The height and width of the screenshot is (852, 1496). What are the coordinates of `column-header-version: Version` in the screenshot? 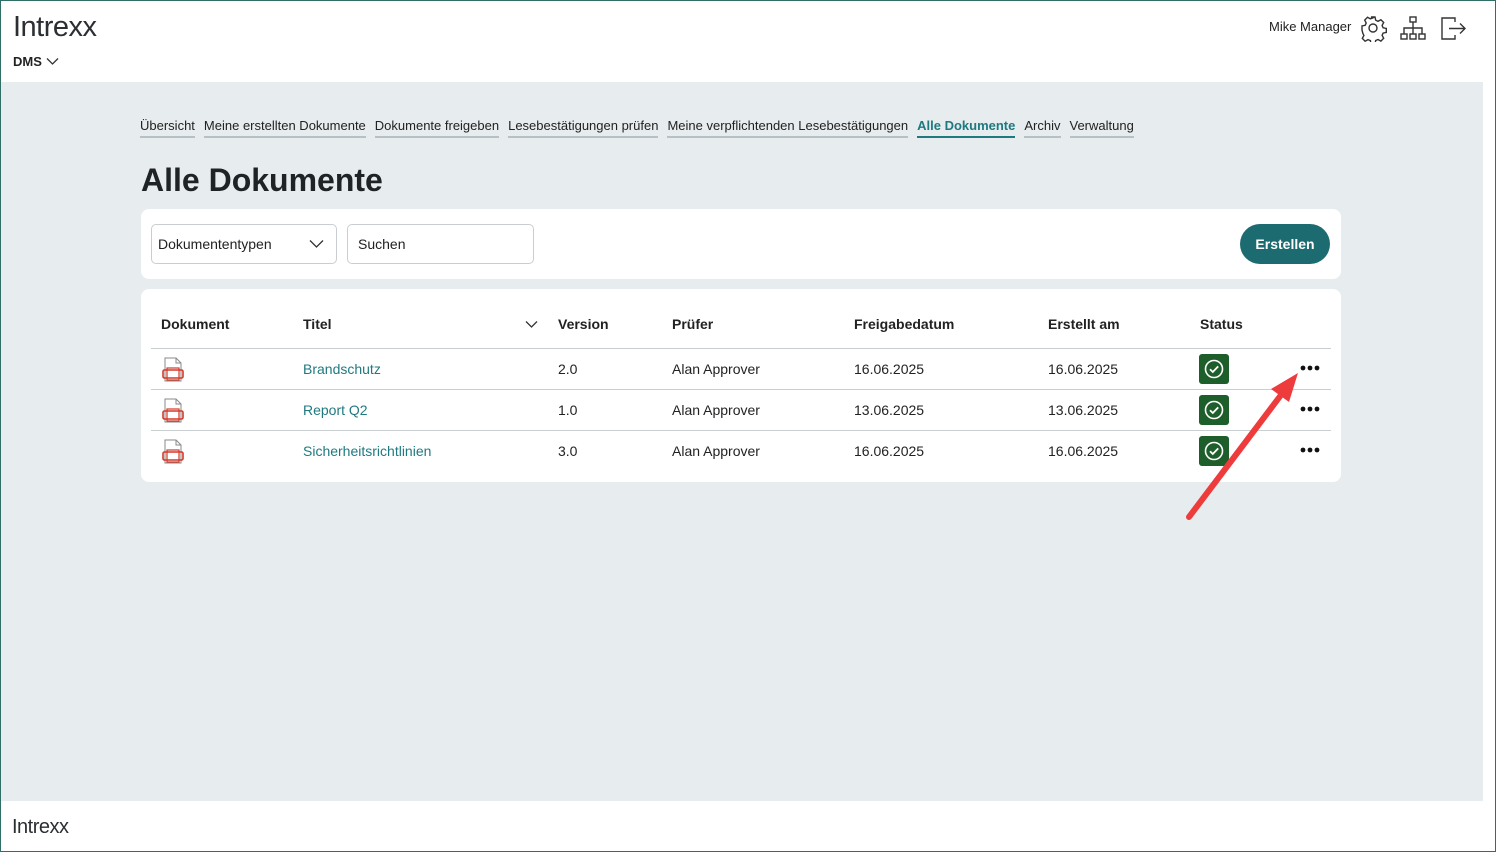 It's located at (583, 324).